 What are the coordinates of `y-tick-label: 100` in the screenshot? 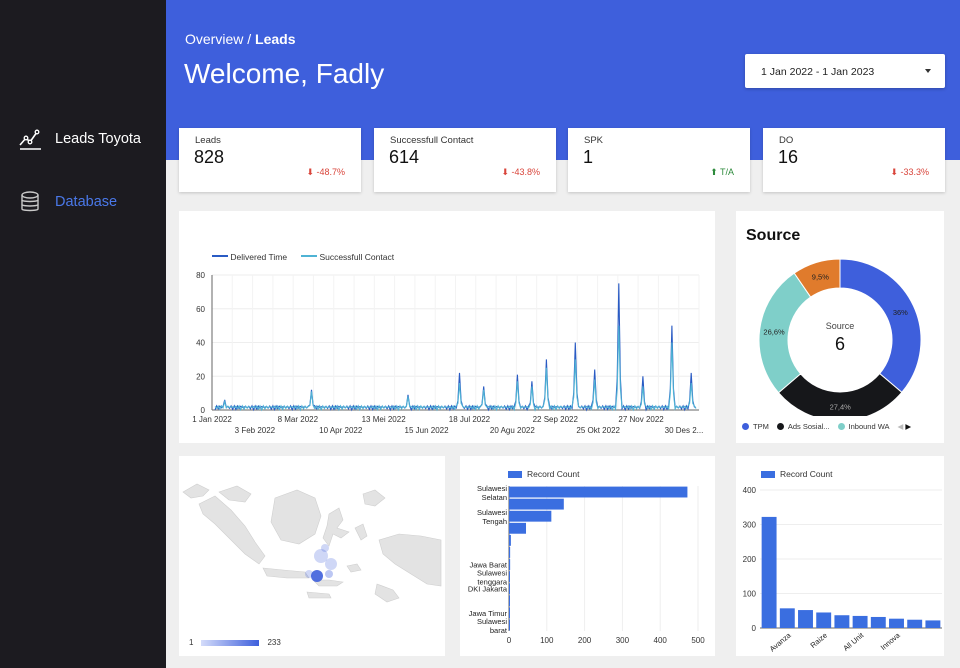 It's located at (750, 594).